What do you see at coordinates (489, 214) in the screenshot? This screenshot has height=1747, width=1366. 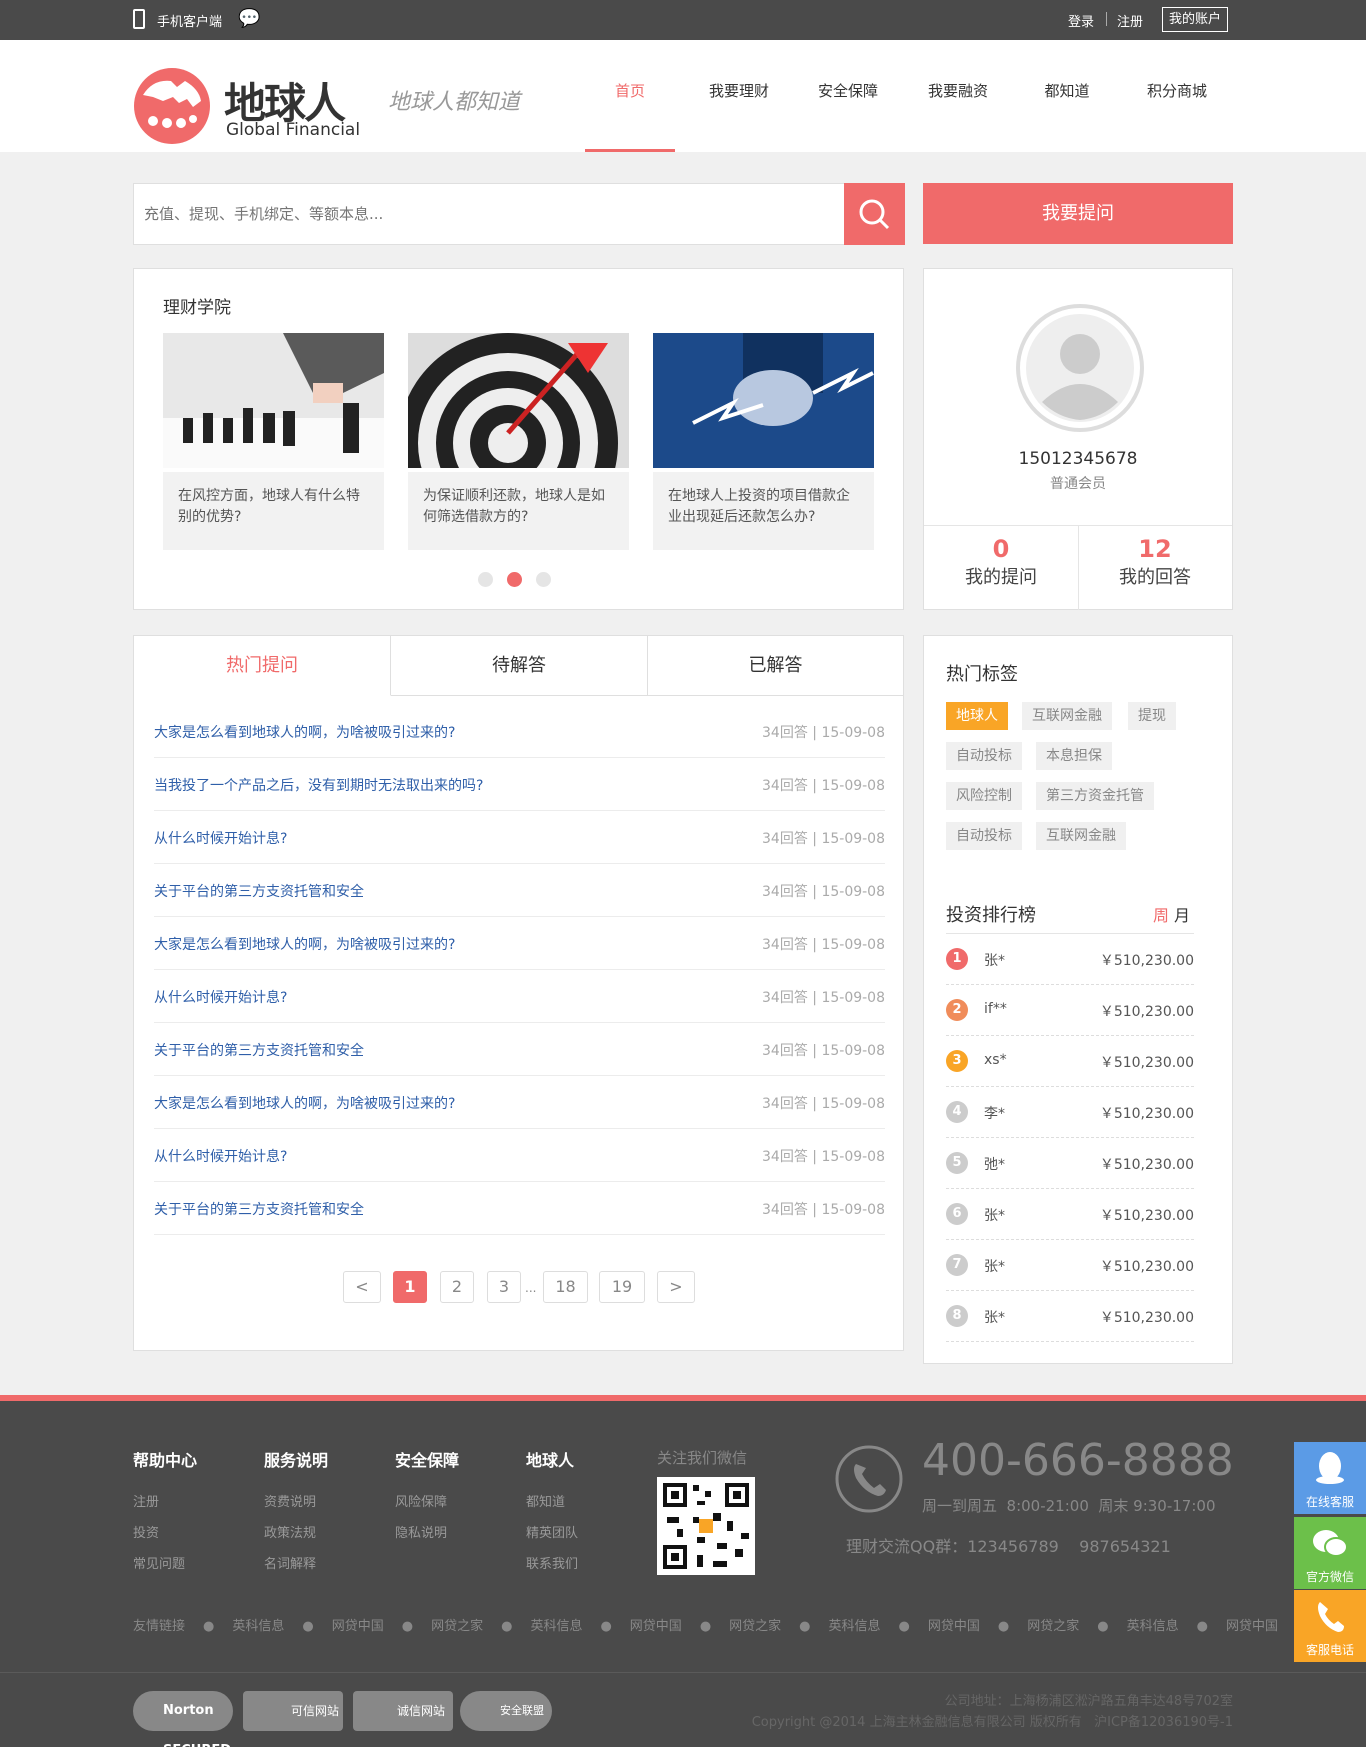 I see `search-input` at bounding box center [489, 214].